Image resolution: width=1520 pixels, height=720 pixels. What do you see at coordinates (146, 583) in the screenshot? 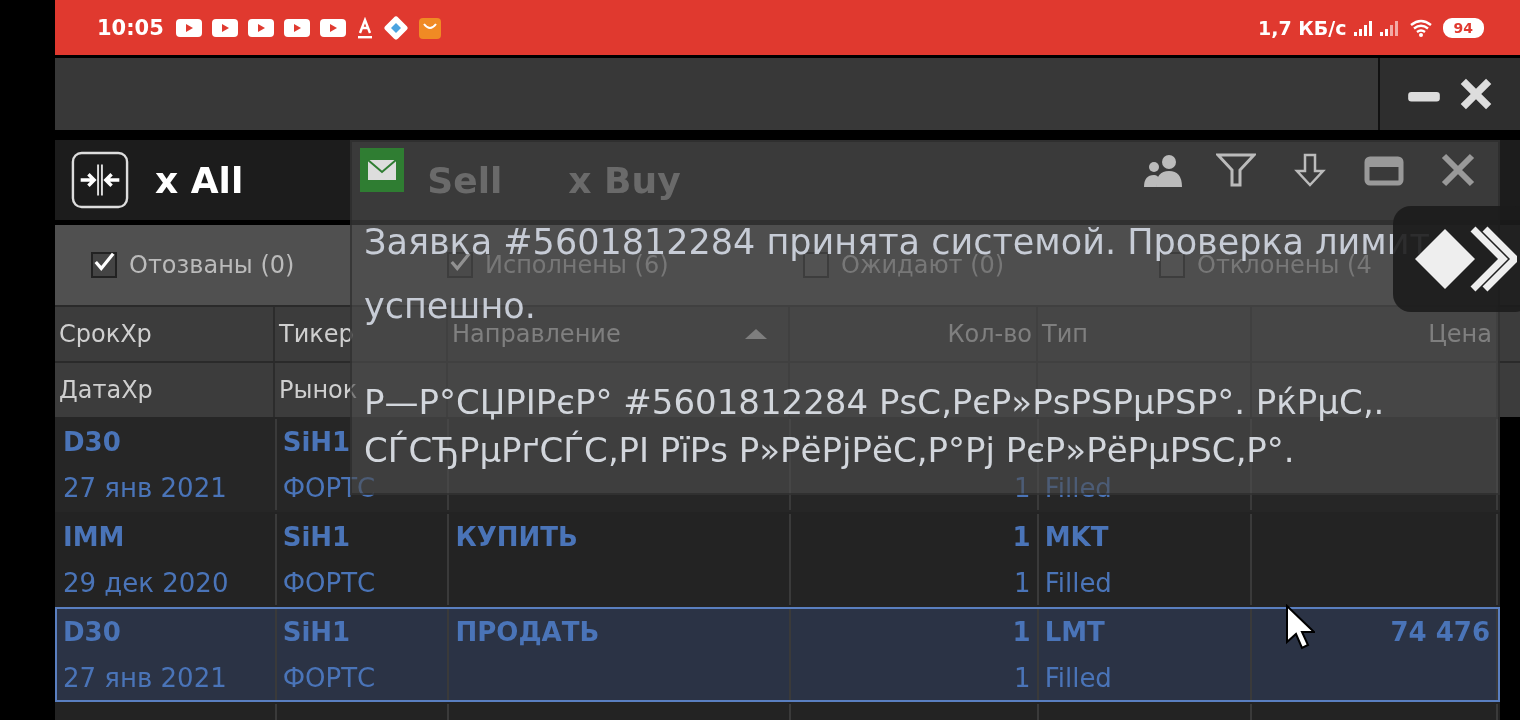
I see `table-cell: 29 дек 2020` at bounding box center [146, 583].